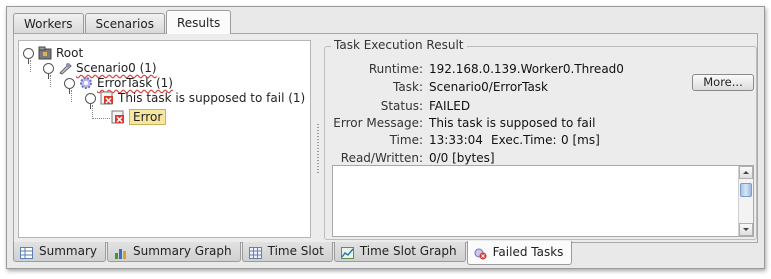 The width and height of the screenshot is (771, 279). What do you see at coordinates (53, 54) in the screenshot?
I see `tree-node-root: Root` at bounding box center [53, 54].